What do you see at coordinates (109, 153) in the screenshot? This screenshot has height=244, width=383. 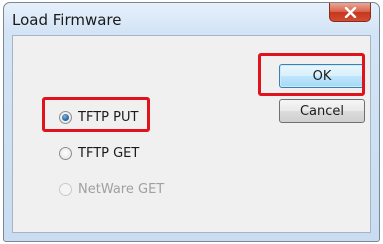 I see `radio-label-tftp-get: TFTP GET` at bounding box center [109, 153].